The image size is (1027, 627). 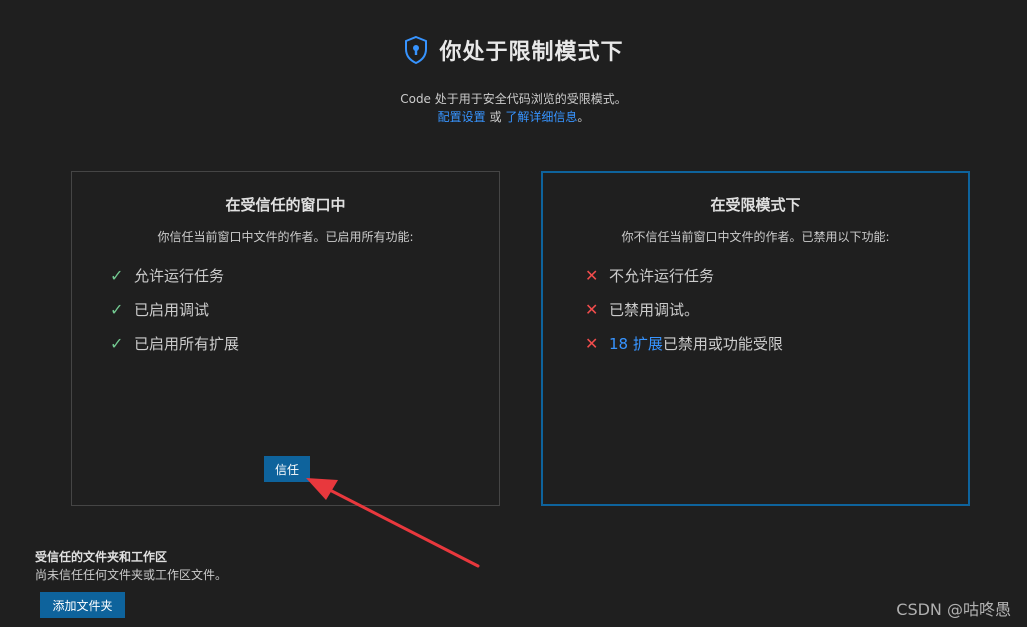 I want to click on description-links: 配置设置 或 了解详细信息。, so click(x=513, y=116).